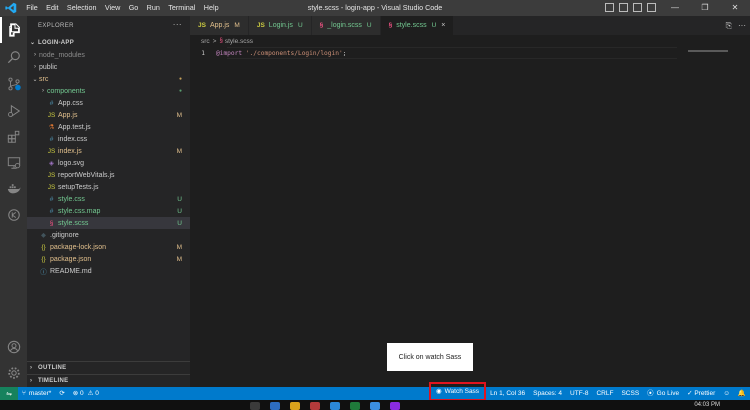  What do you see at coordinates (675, 8) in the screenshot?
I see `minimize-button: —` at bounding box center [675, 8].